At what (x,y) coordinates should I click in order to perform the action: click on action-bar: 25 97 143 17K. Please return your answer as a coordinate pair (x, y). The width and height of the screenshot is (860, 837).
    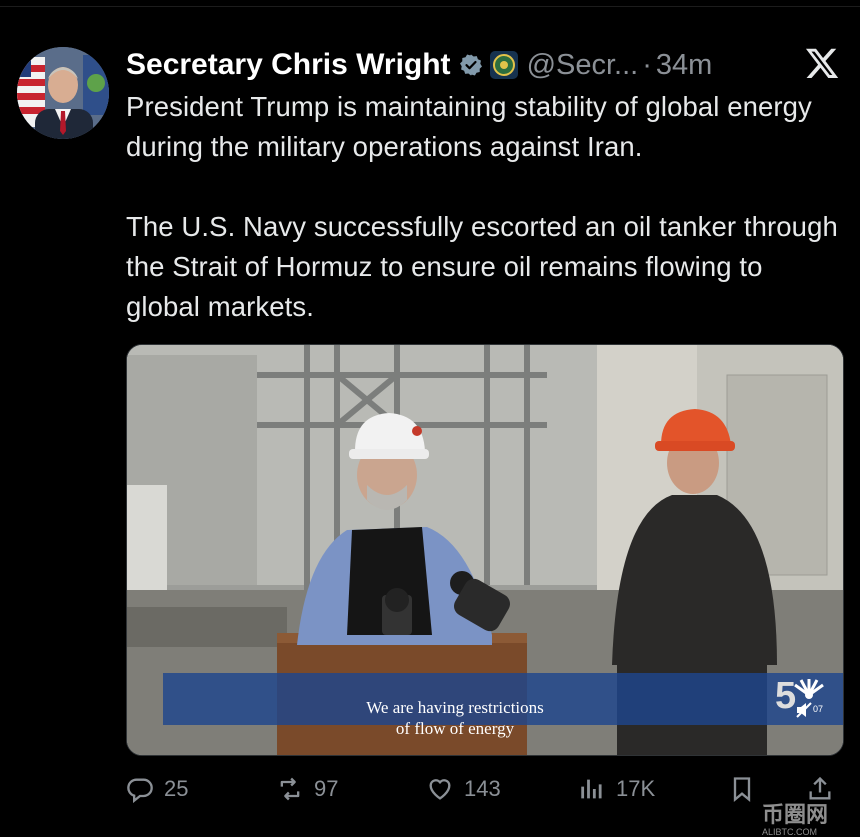
    Looking at the image, I should click on (483, 789).